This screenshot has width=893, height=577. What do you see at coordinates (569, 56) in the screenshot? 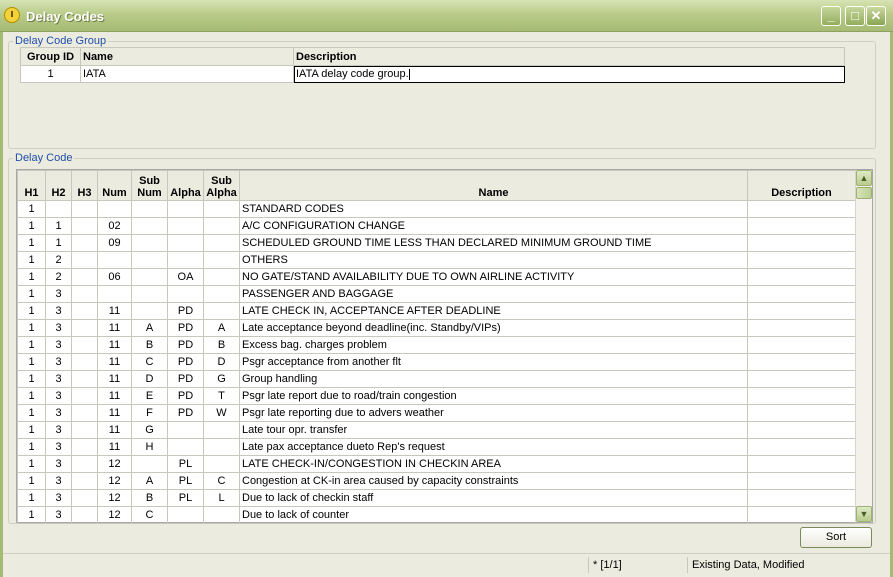
I see `group-description-header: Description` at bounding box center [569, 56].